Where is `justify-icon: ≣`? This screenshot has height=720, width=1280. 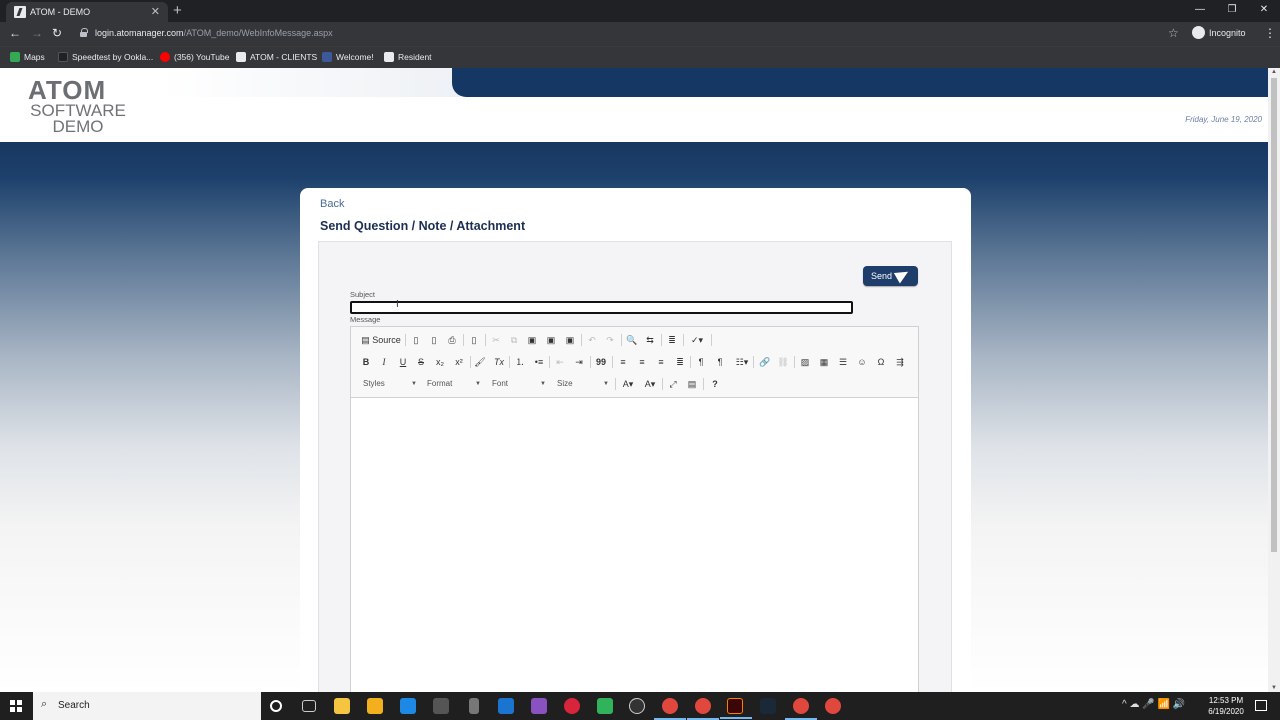
justify-icon: ≣ is located at coordinates (680, 362).